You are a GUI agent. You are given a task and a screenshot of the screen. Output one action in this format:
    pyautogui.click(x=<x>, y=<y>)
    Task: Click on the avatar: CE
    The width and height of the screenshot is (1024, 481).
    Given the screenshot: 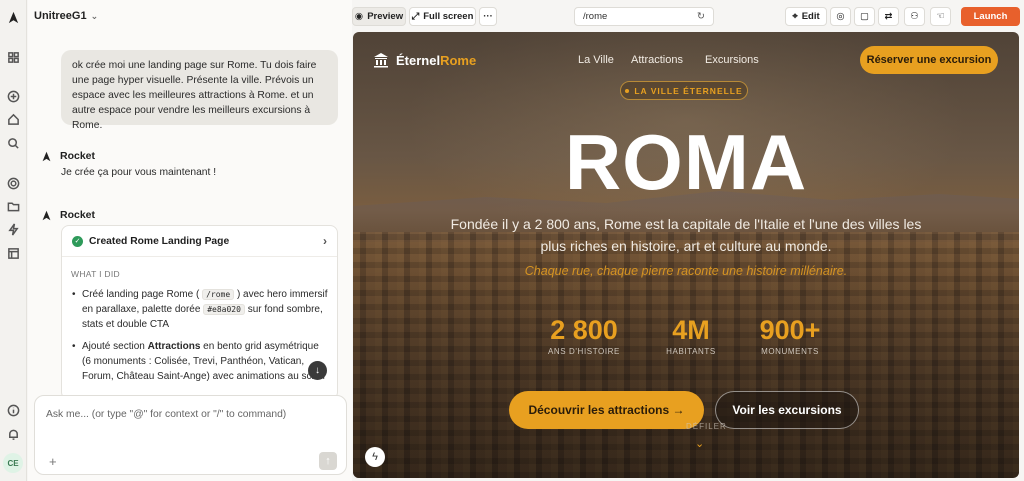 What is the action you would take?
    pyautogui.click(x=13, y=463)
    